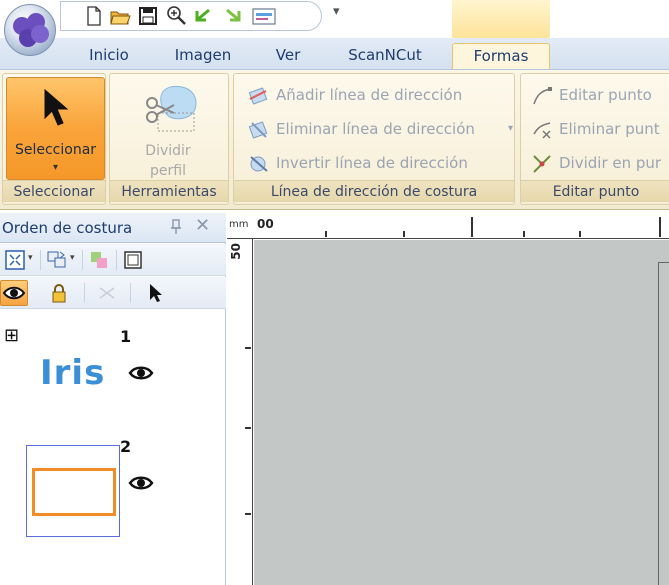 The width and height of the screenshot is (669, 585). What do you see at coordinates (126, 336) in the screenshot?
I see `item-number: 1` at bounding box center [126, 336].